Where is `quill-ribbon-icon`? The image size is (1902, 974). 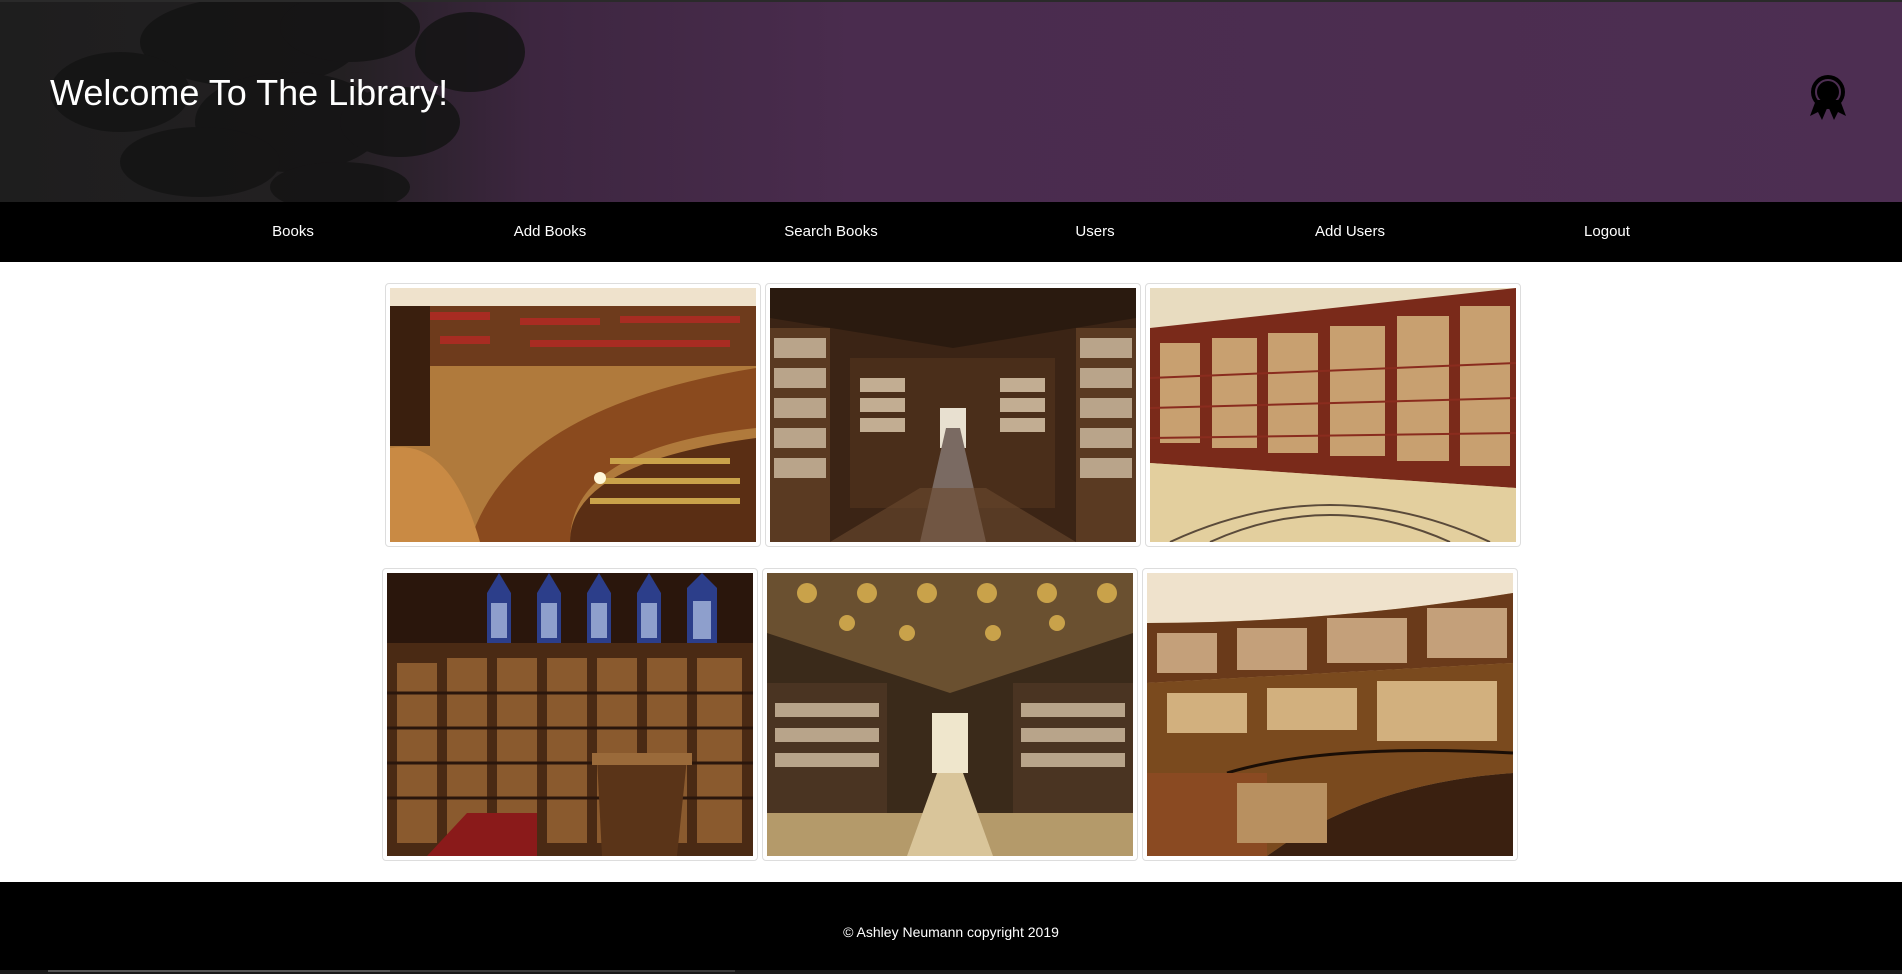
quill-ribbon-icon is located at coordinates (1828, 97).